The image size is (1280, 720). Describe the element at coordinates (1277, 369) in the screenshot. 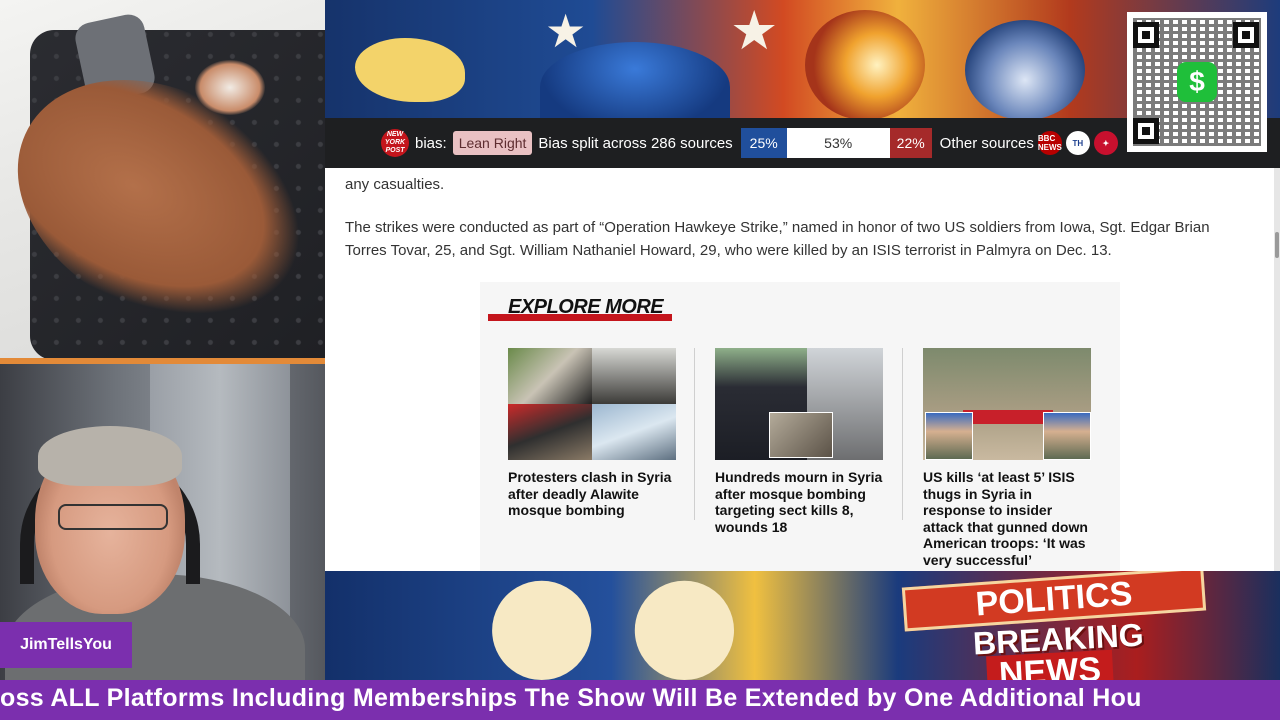

I see `scrollbar-track` at that location.